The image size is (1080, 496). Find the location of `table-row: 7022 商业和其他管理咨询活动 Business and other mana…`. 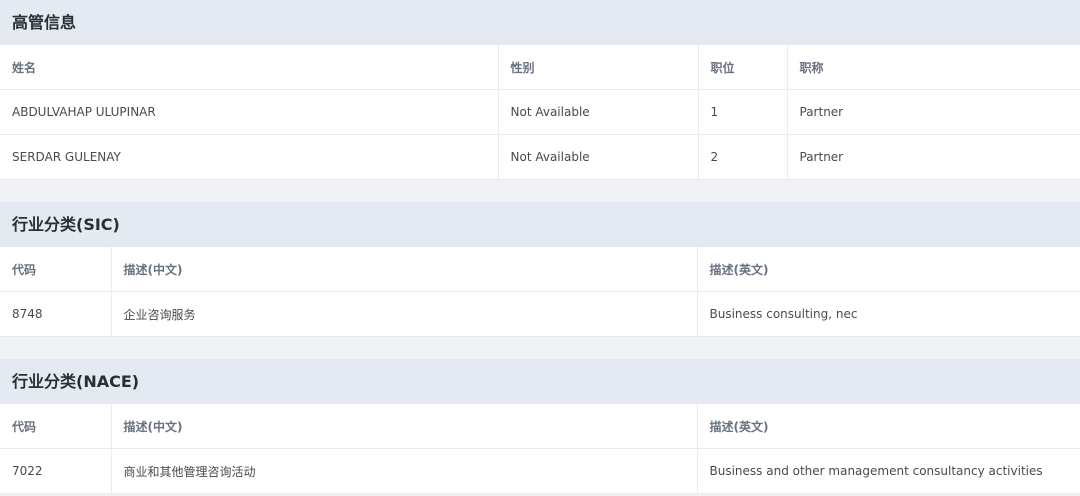

table-row: 7022 商业和其他管理咨询活动 Business and other mana… is located at coordinates (540, 470).